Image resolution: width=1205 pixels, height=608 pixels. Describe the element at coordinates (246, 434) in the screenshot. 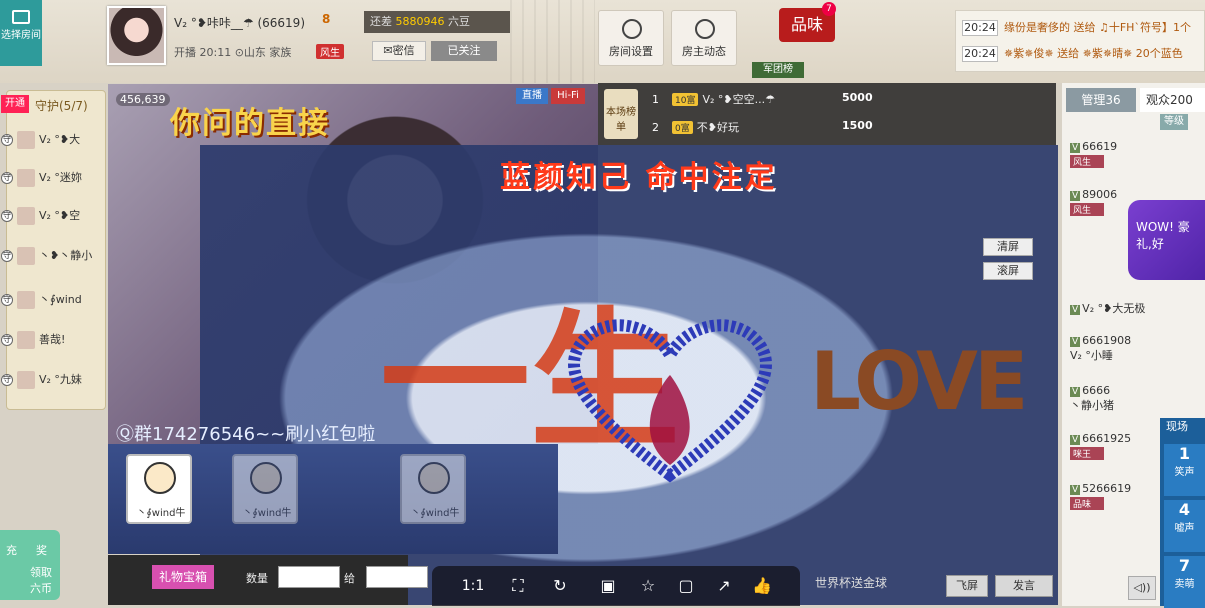

I see `qq-group-banner: Ⓠ群174276546~~刷小红包啦` at that location.